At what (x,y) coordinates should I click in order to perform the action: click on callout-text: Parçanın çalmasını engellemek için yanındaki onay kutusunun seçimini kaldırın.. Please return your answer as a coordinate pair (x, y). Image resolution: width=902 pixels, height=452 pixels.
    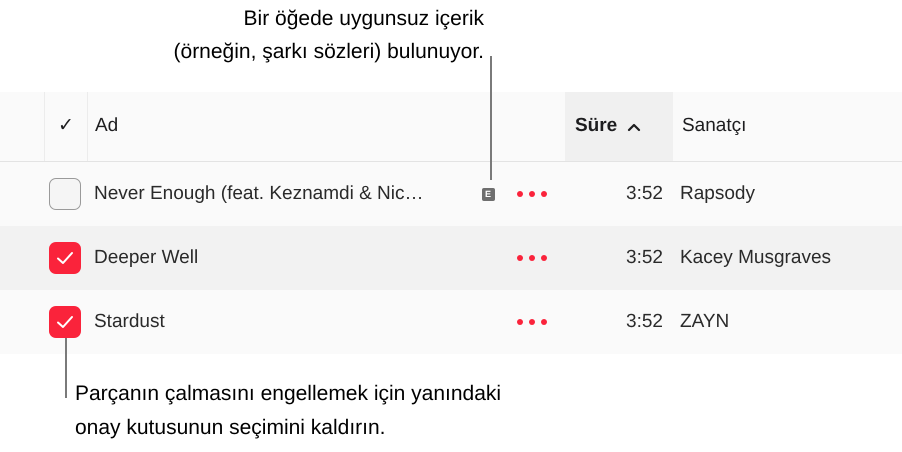
    Looking at the image, I should click on (288, 411).